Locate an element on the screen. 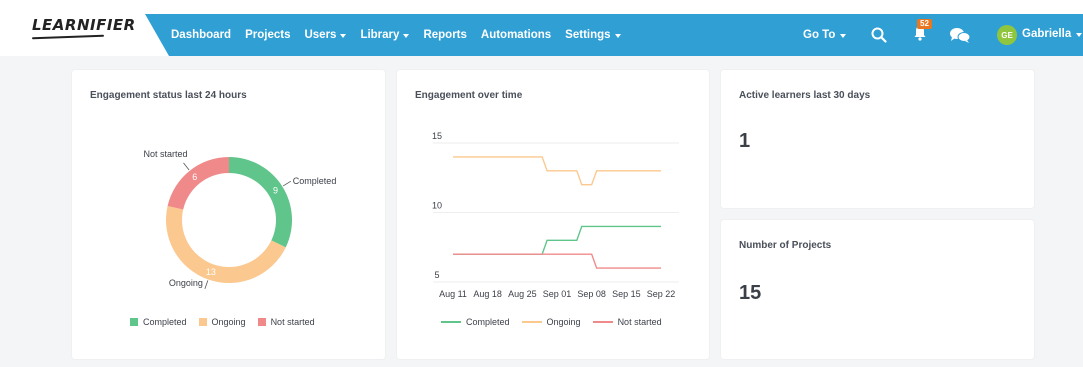 This screenshot has height=367, width=1083. donut-legend: Completed Ongoing Not started is located at coordinates (222, 322).